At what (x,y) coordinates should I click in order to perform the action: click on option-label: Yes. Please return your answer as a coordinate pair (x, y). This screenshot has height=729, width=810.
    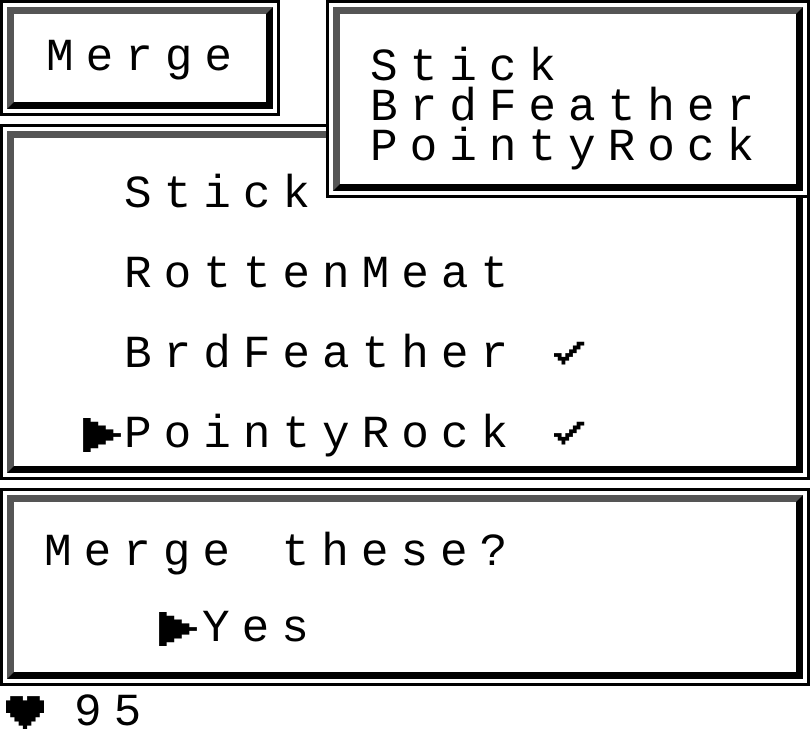
    Looking at the image, I should click on (261, 629).